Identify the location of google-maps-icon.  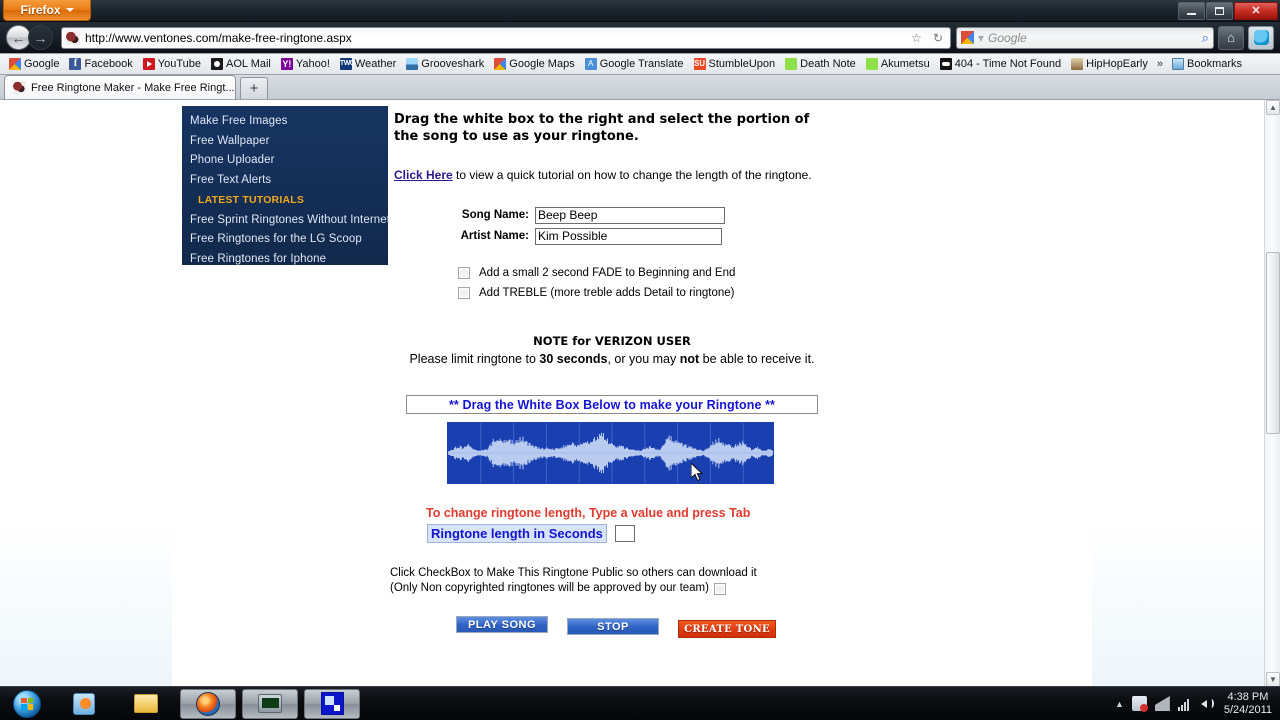
(500, 64).